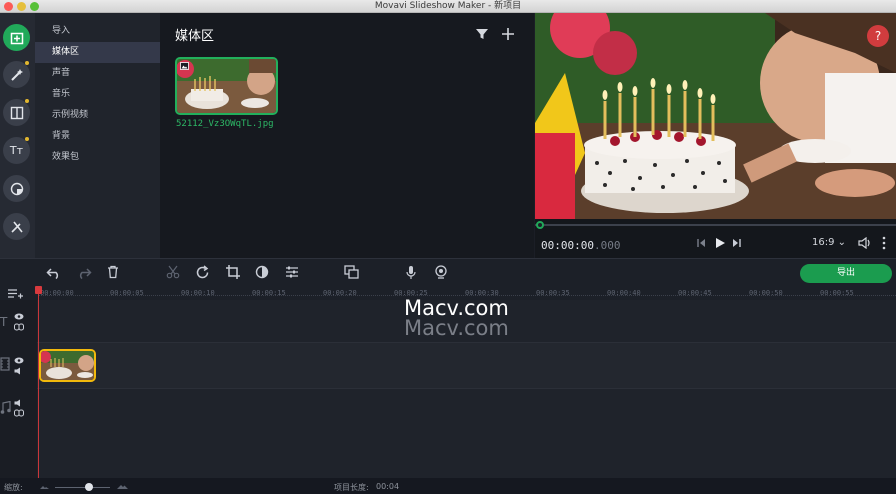  I want to click on help-button: ?, so click(878, 36).